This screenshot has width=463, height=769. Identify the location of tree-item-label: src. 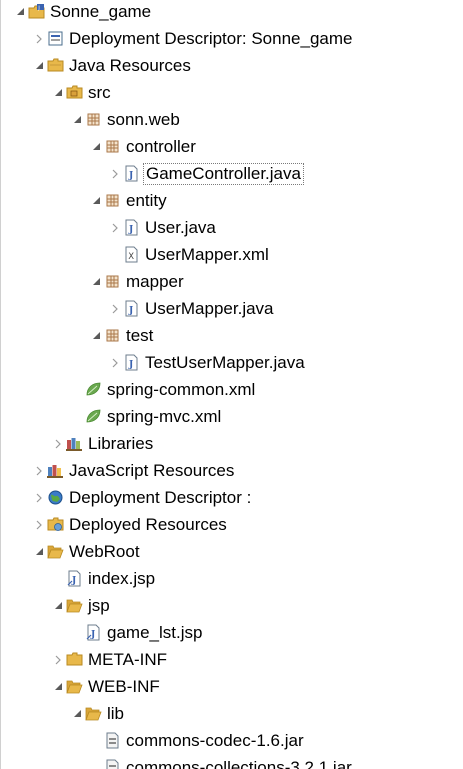
(99, 92).